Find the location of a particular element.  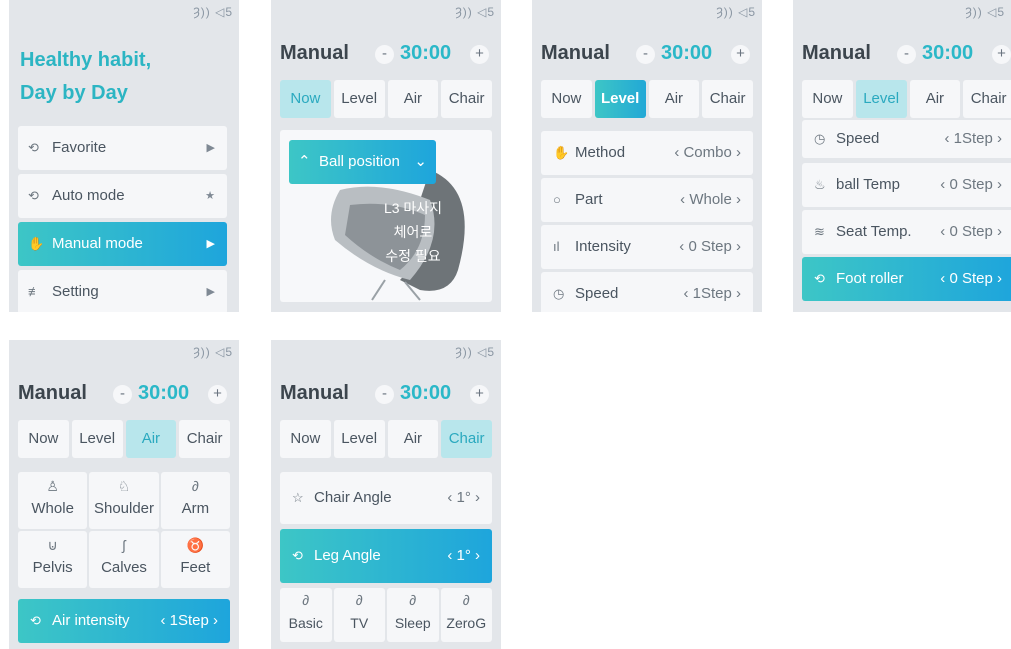

preset-tv: ∂ TV is located at coordinates (359, 615).